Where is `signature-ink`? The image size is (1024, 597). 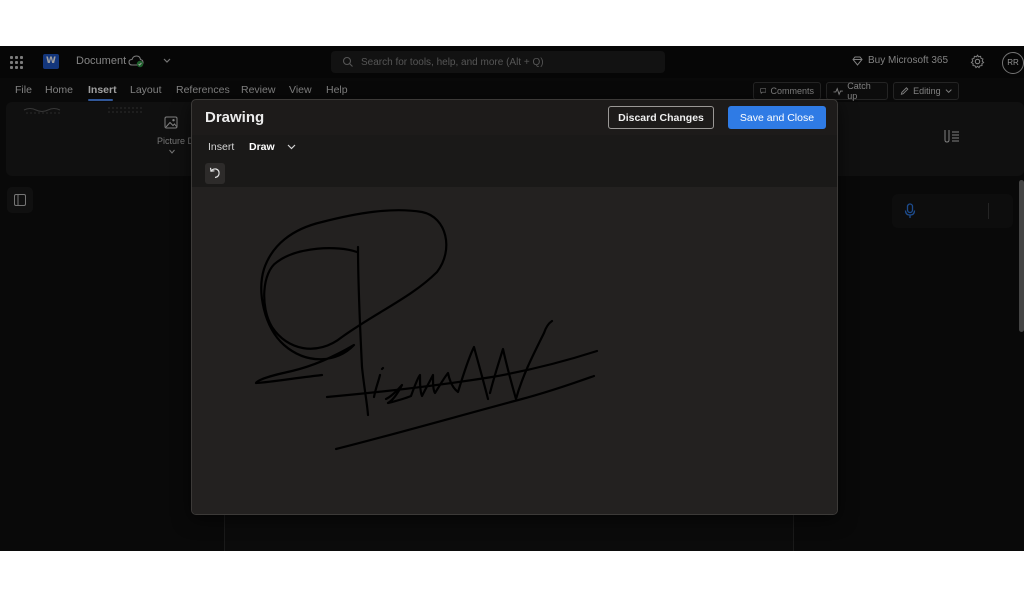 signature-ink is located at coordinates (426, 330).